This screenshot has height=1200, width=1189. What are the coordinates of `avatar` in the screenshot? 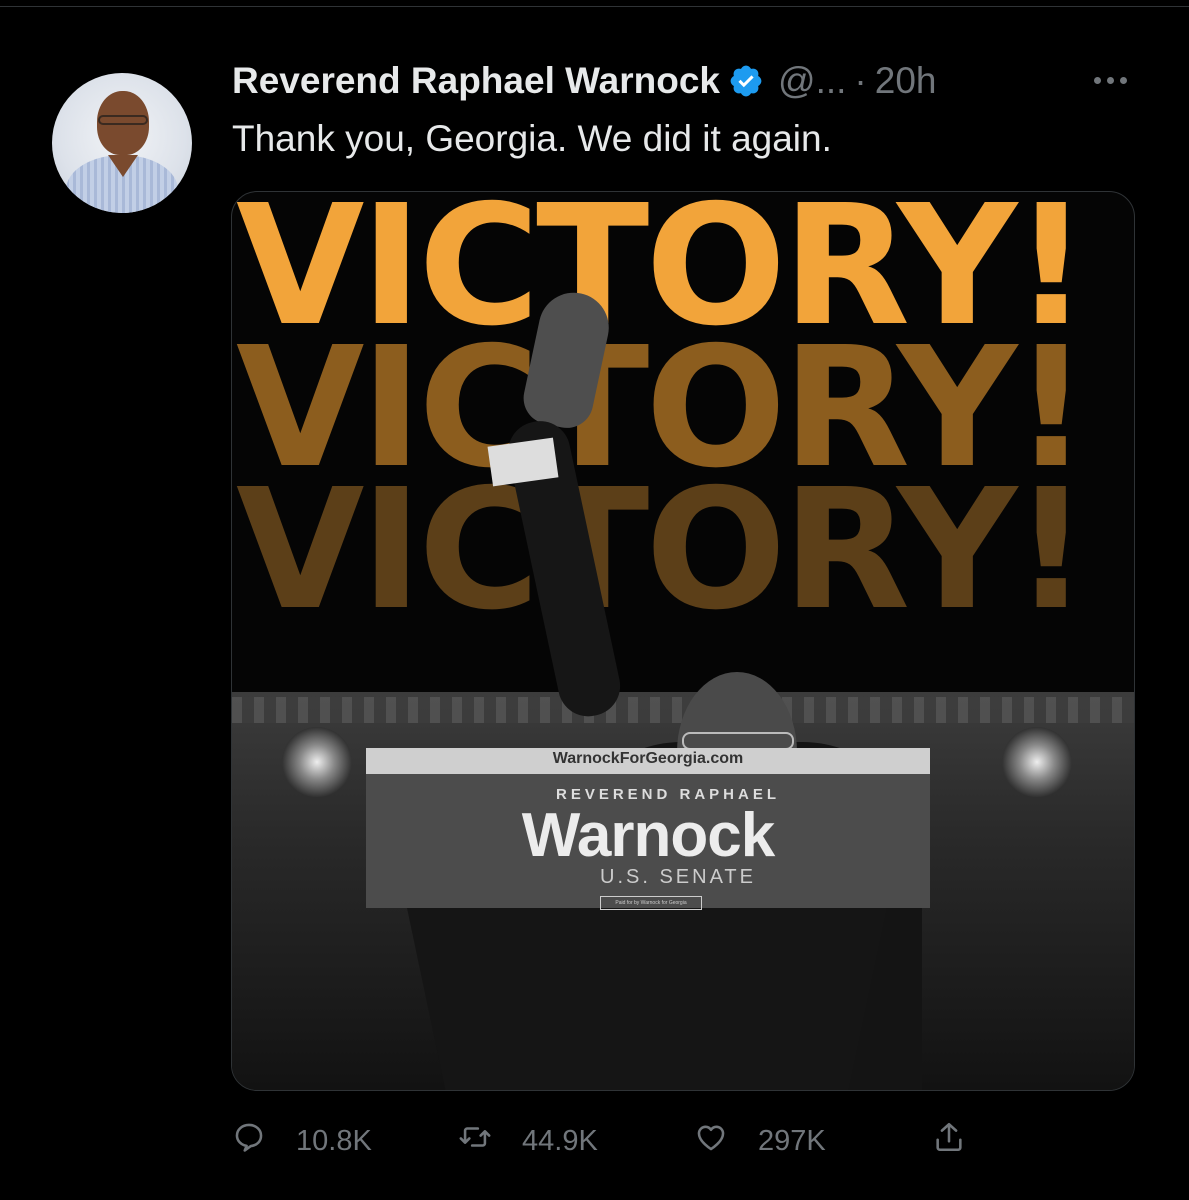 It's located at (122, 143).